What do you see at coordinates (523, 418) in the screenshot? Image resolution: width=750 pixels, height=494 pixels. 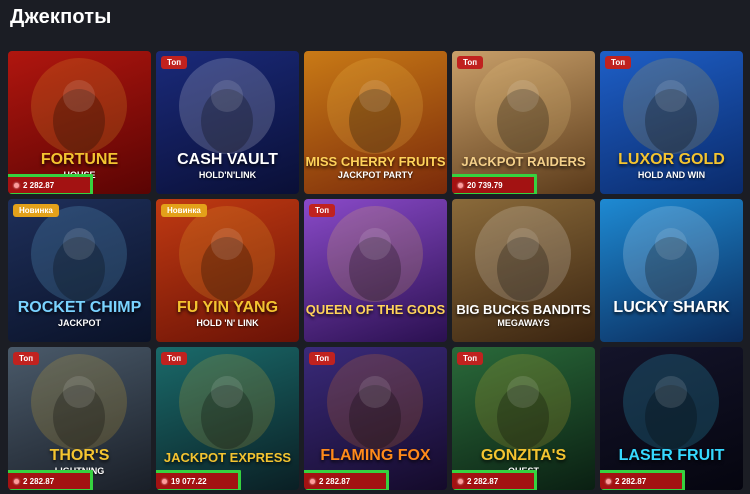 I see `game-tile: ТопGONZITA'SQUEST2 282.87` at bounding box center [523, 418].